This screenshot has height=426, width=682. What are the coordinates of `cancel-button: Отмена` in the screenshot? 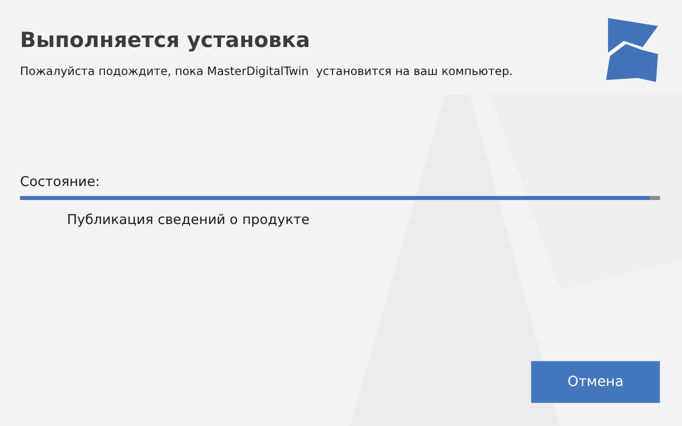 It's located at (595, 382).